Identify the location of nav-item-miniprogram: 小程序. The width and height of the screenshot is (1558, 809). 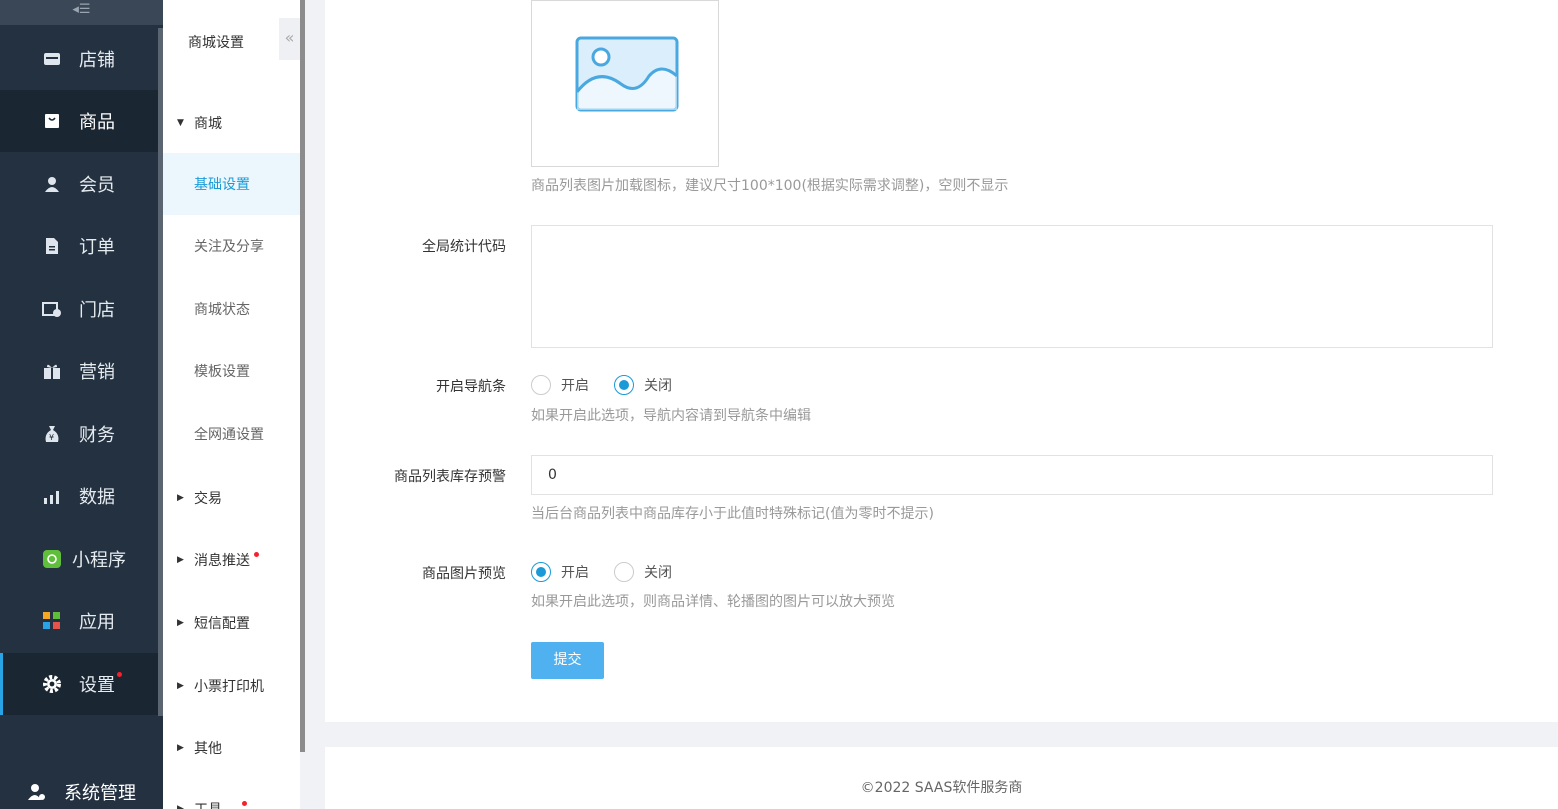
(79, 559).